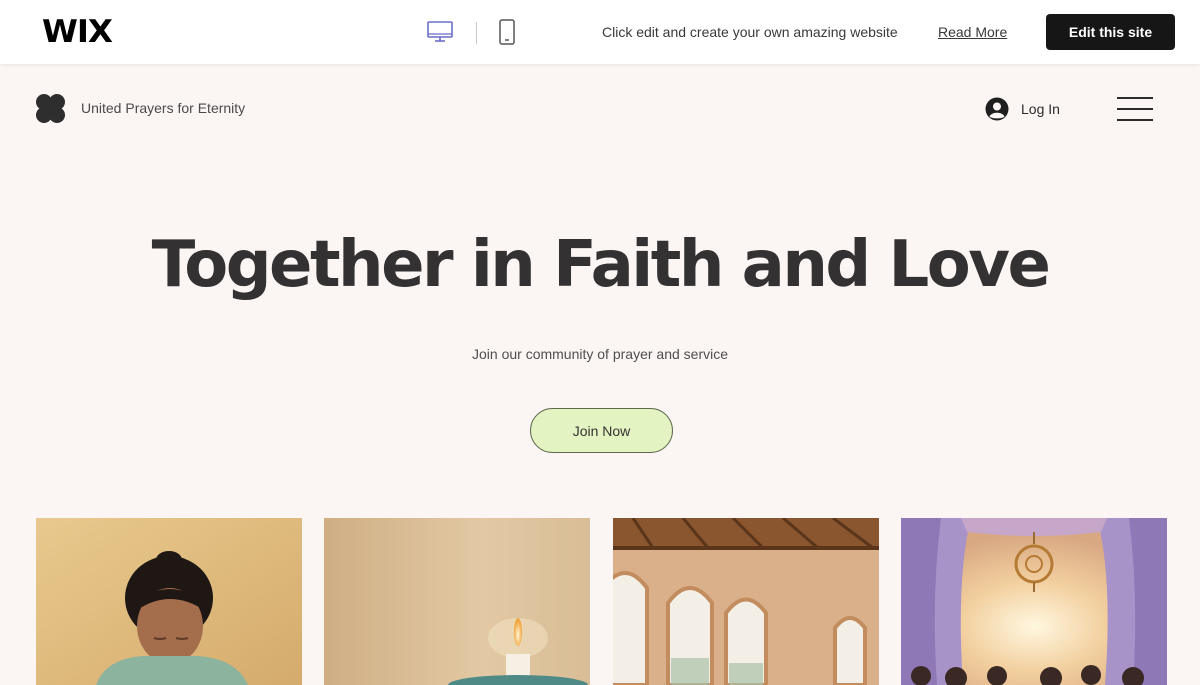 Image resolution: width=1200 pixels, height=685 pixels. I want to click on mobile-view-icon, so click(507, 32).